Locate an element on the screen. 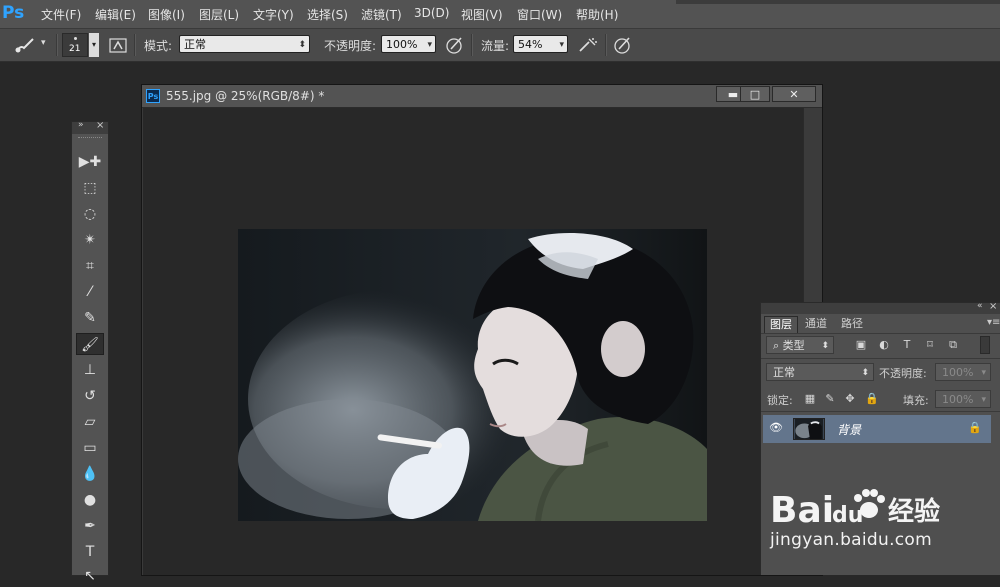 Image resolution: width=1000 pixels, height=587 pixels. fill-label: 填充: is located at coordinates (916, 400).